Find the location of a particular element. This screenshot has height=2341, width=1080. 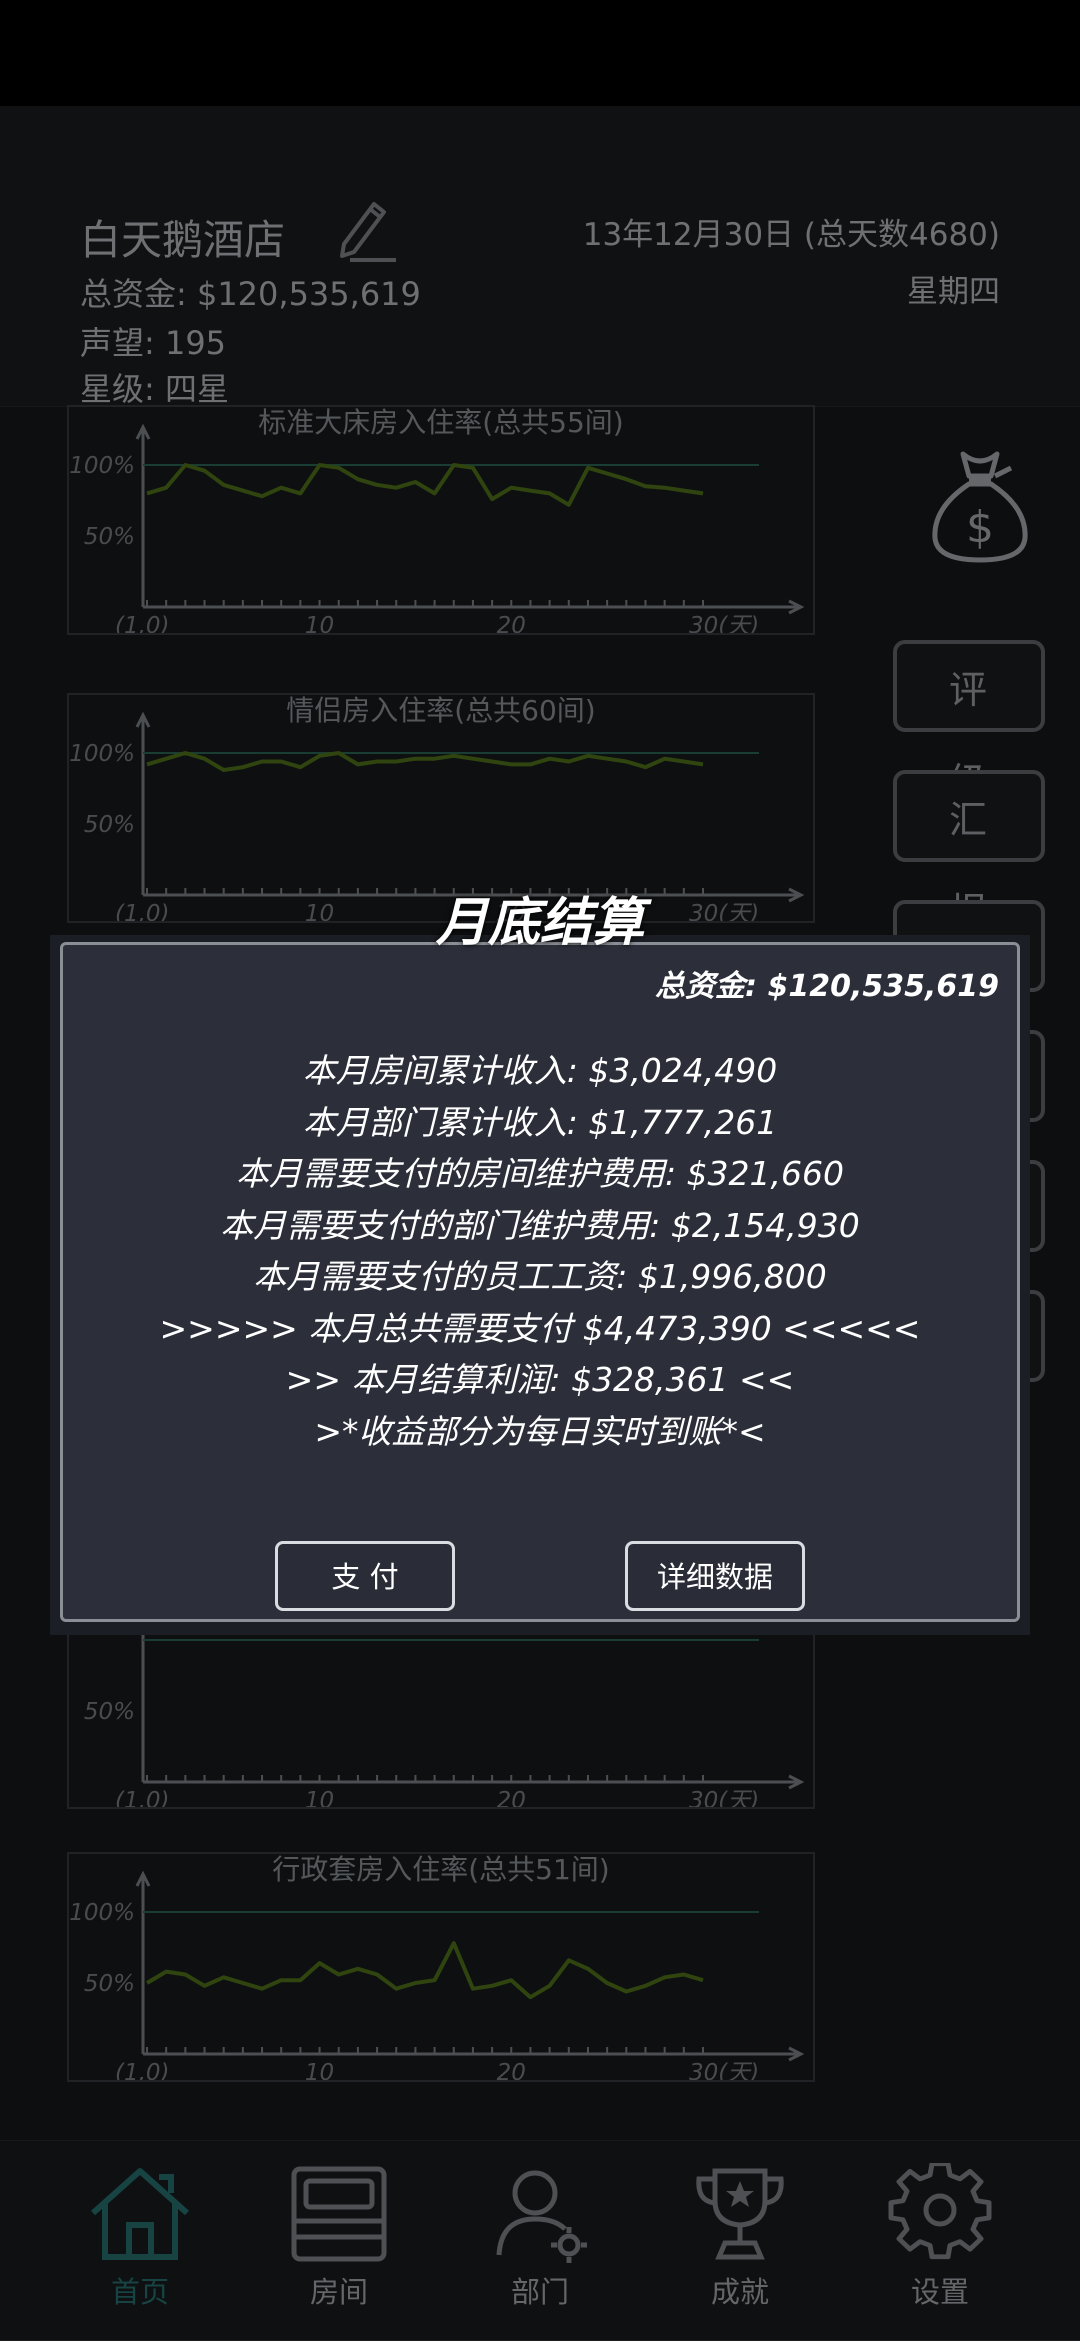

nav-departments: 部门 is located at coordinates (540, 2248).